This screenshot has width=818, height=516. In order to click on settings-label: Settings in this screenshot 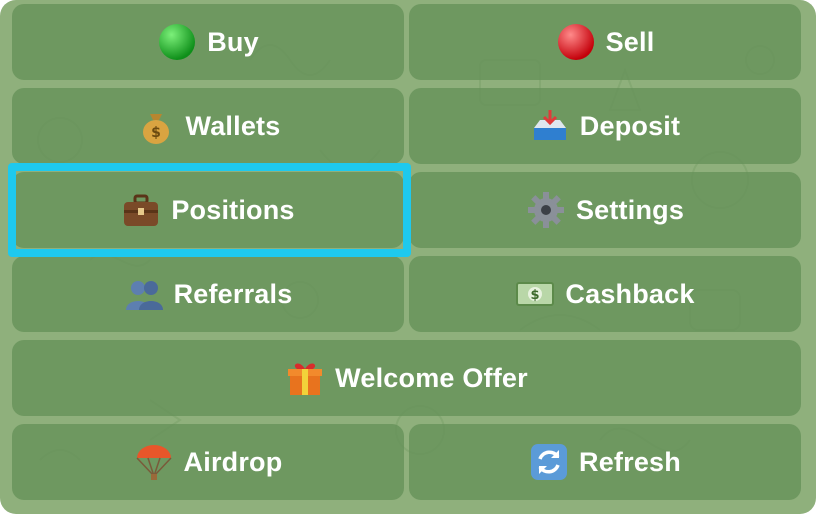, I will do `click(630, 209)`.